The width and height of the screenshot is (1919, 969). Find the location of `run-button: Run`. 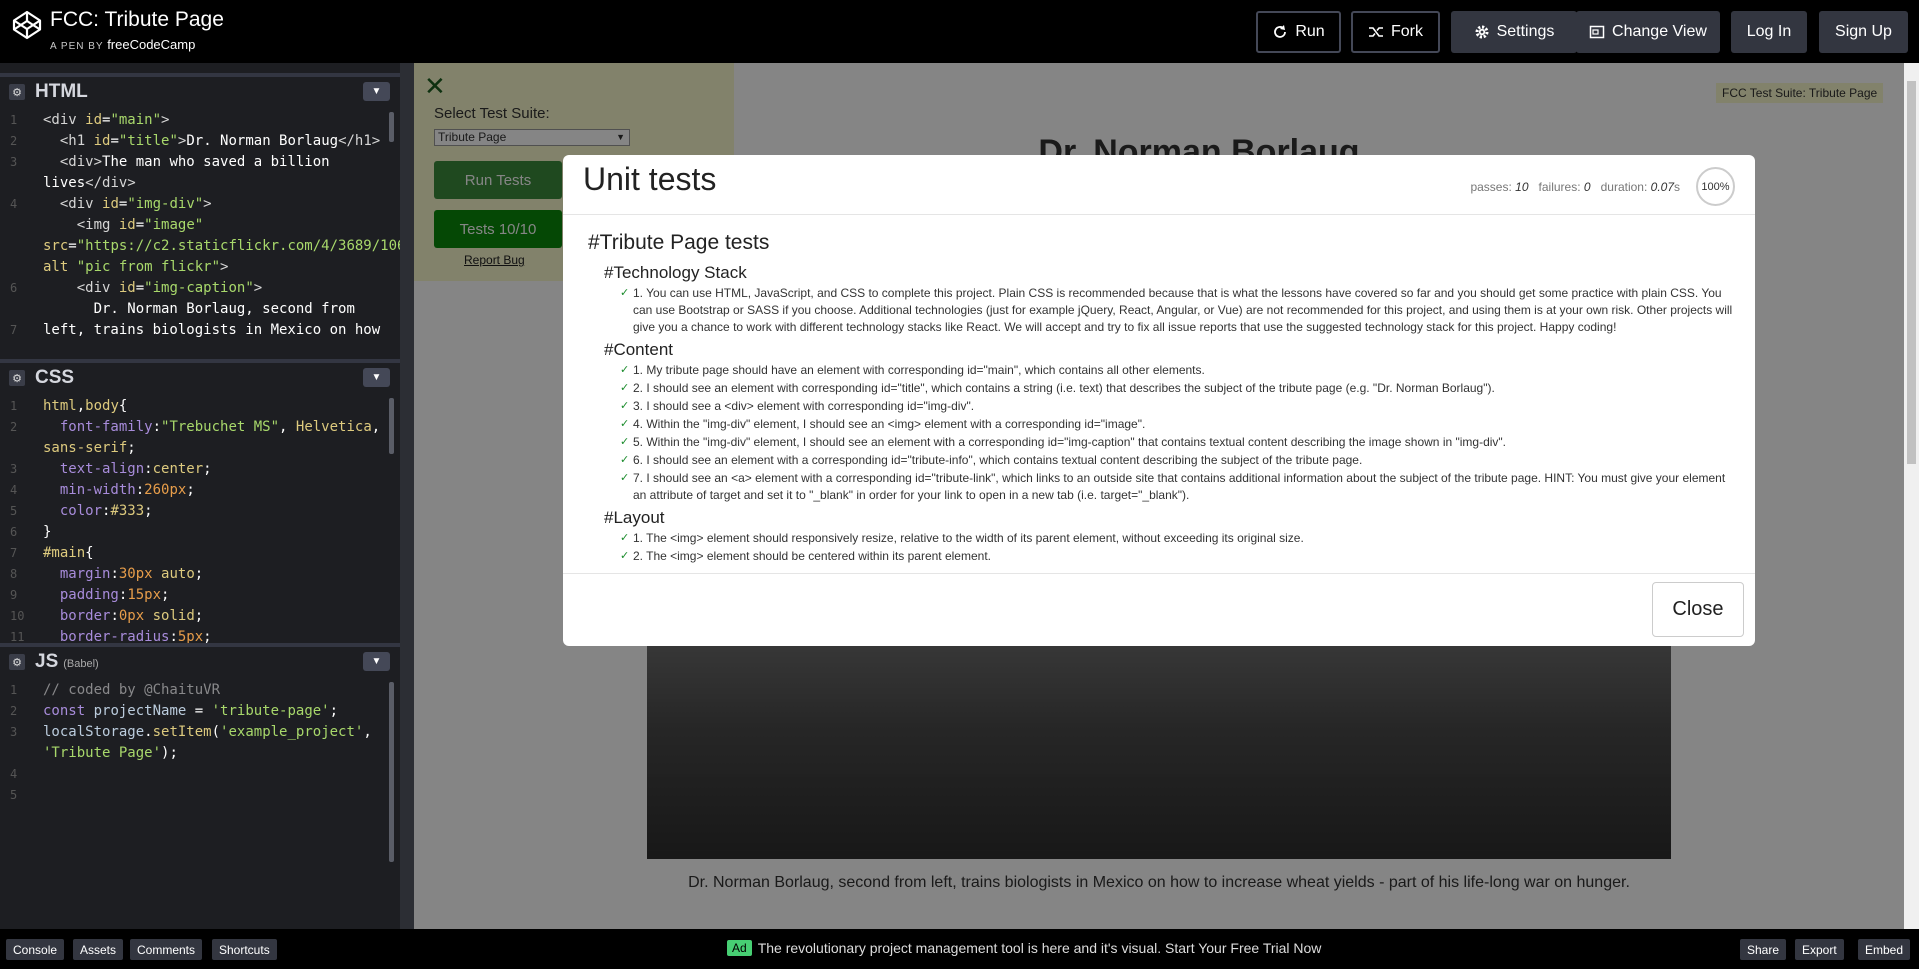

run-button: Run is located at coordinates (1298, 32).